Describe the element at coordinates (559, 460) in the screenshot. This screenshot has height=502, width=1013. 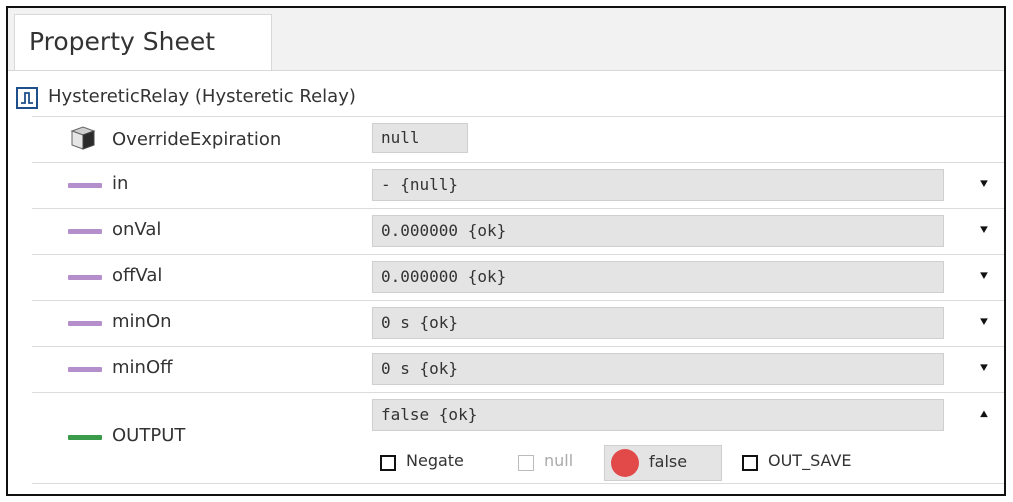
I see `null-label: null` at that location.